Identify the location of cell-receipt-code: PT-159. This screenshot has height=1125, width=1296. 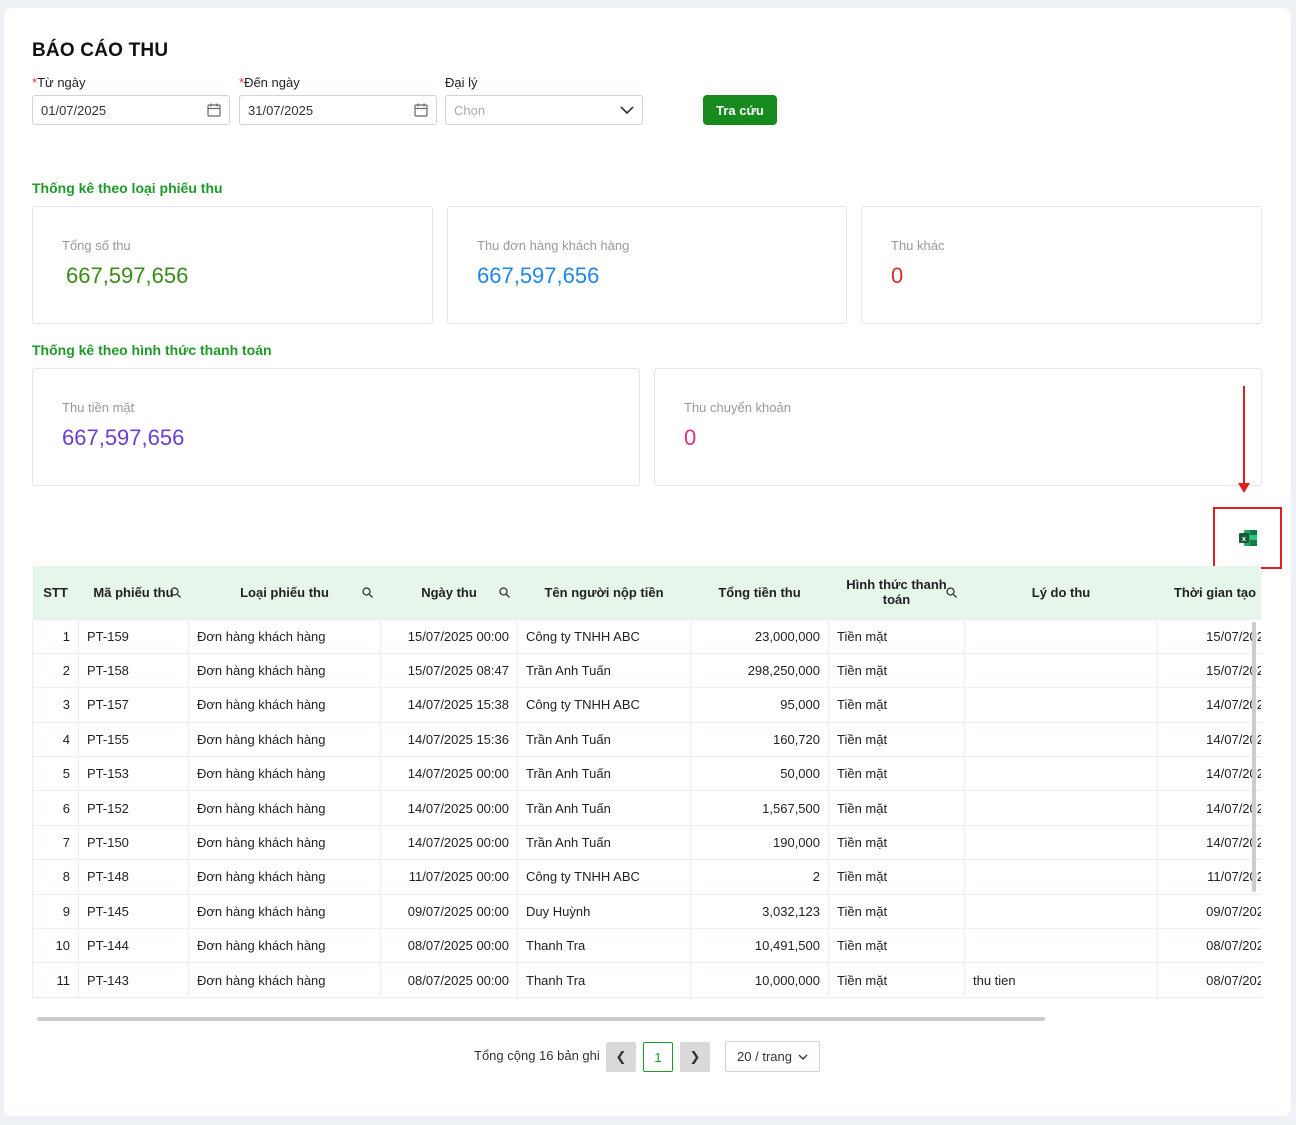
(133, 636).